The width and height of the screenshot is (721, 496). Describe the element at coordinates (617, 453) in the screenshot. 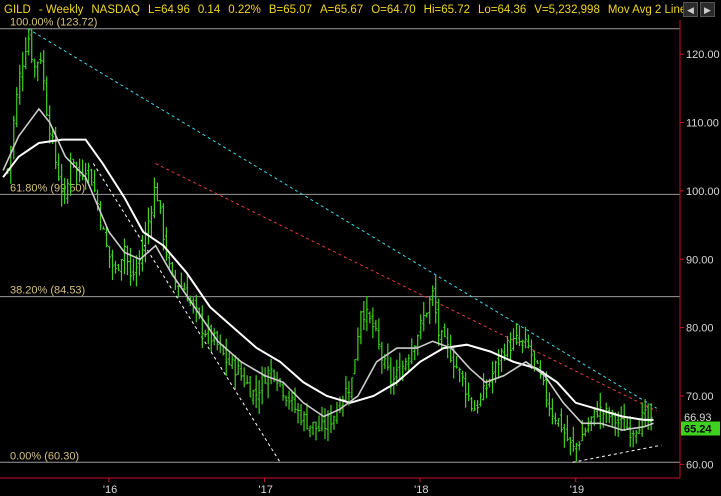

I see `trendline-white` at that location.